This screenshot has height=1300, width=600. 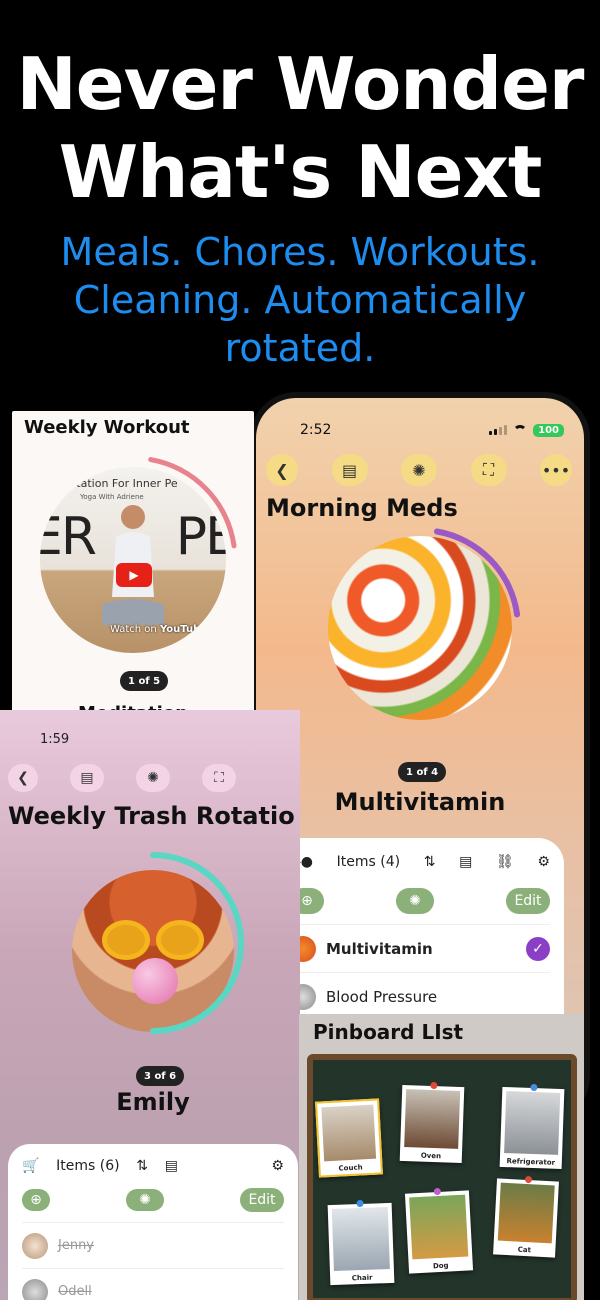 I want to click on toolbar: ❮ ▤ ✺ ⛶, so click(x=154, y=778).